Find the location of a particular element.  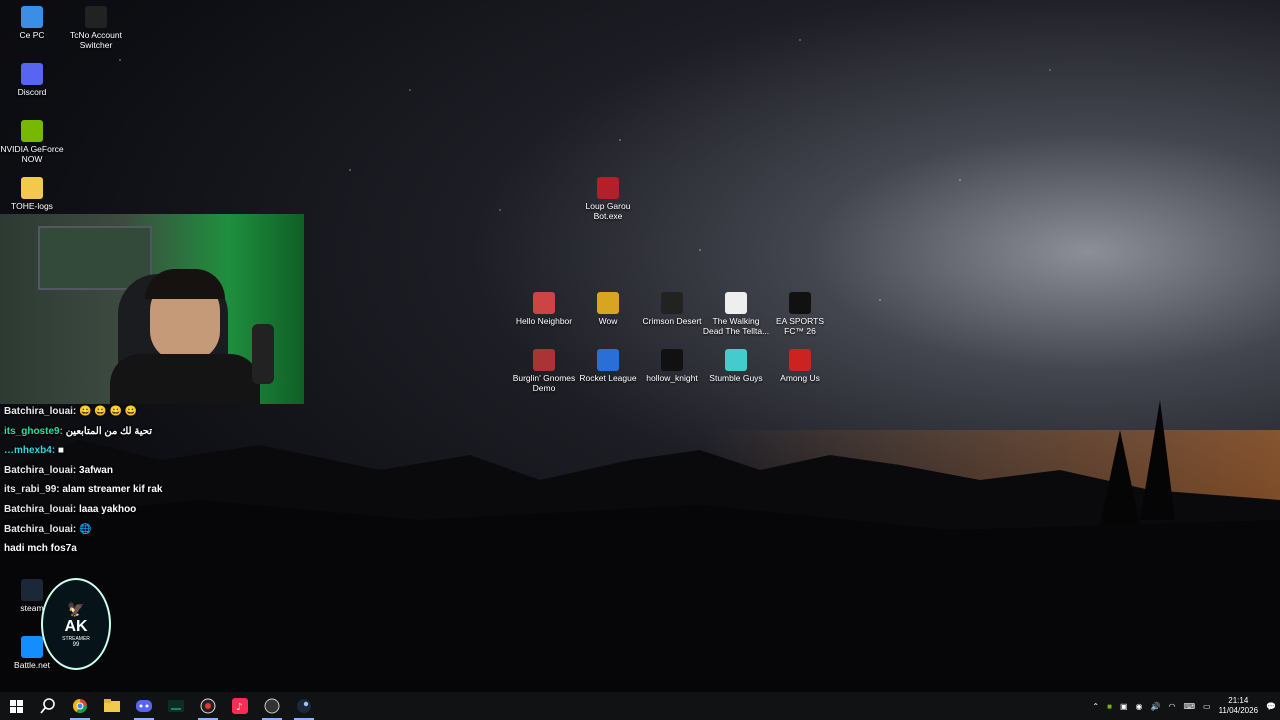

display-icon: ▭ is located at coordinates (1207, 706).